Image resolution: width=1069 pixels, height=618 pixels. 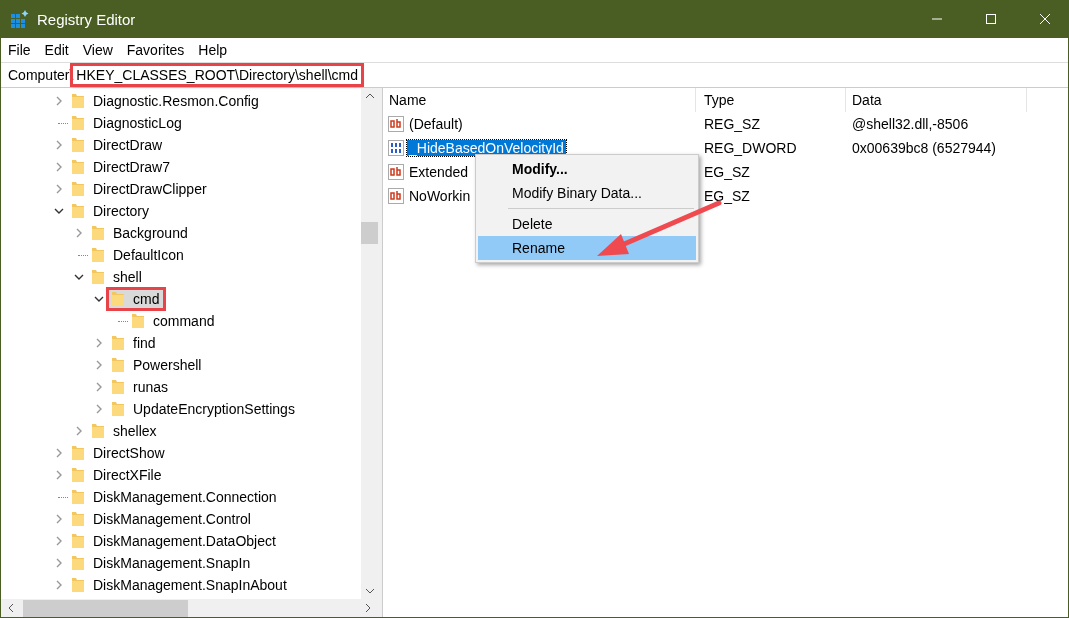 I want to click on tree-item: cmd, so click(x=136, y=299).